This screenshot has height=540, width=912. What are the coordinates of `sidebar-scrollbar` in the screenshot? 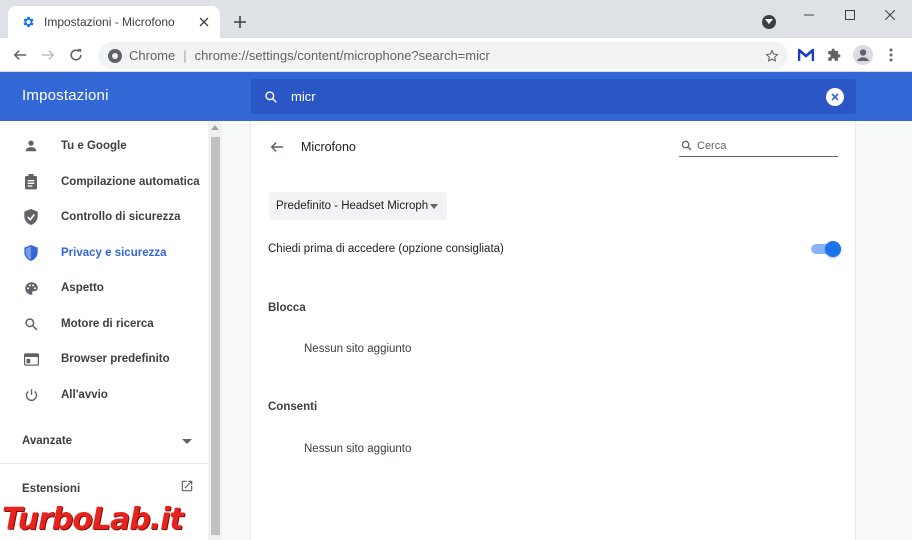 It's located at (215, 330).